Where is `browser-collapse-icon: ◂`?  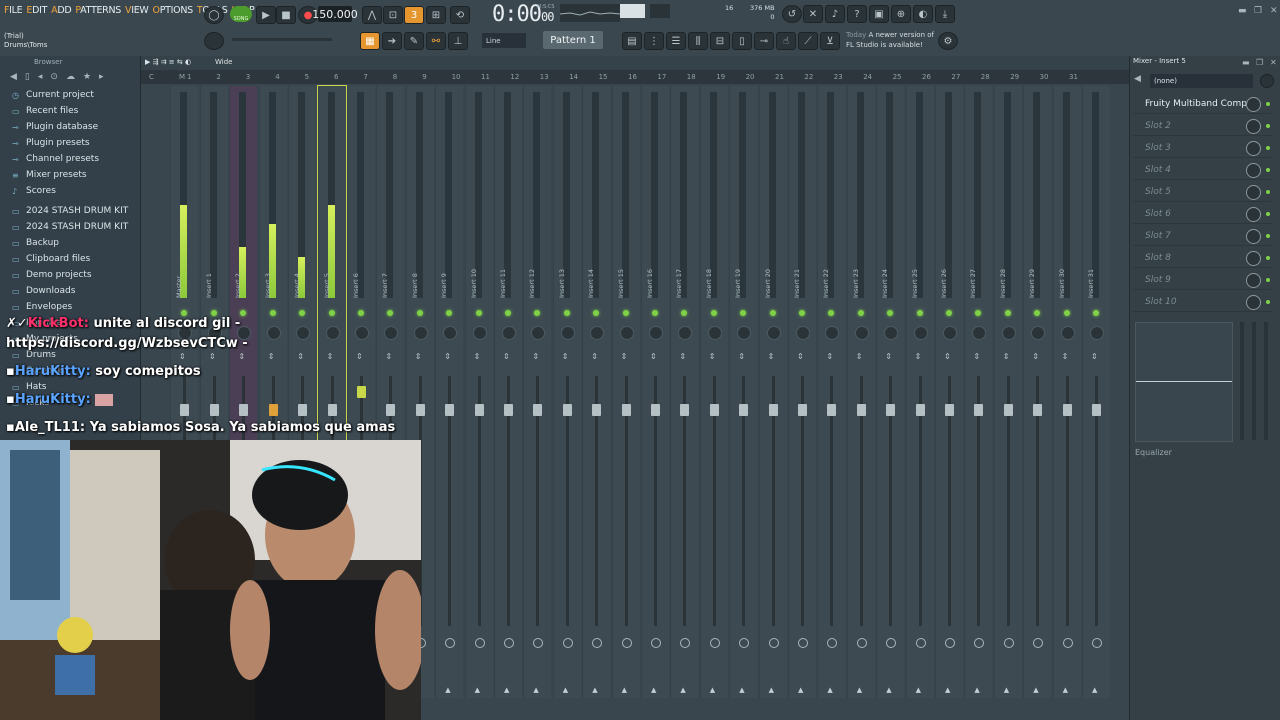 browser-collapse-icon: ◂ is located at coordinates (40, 77).